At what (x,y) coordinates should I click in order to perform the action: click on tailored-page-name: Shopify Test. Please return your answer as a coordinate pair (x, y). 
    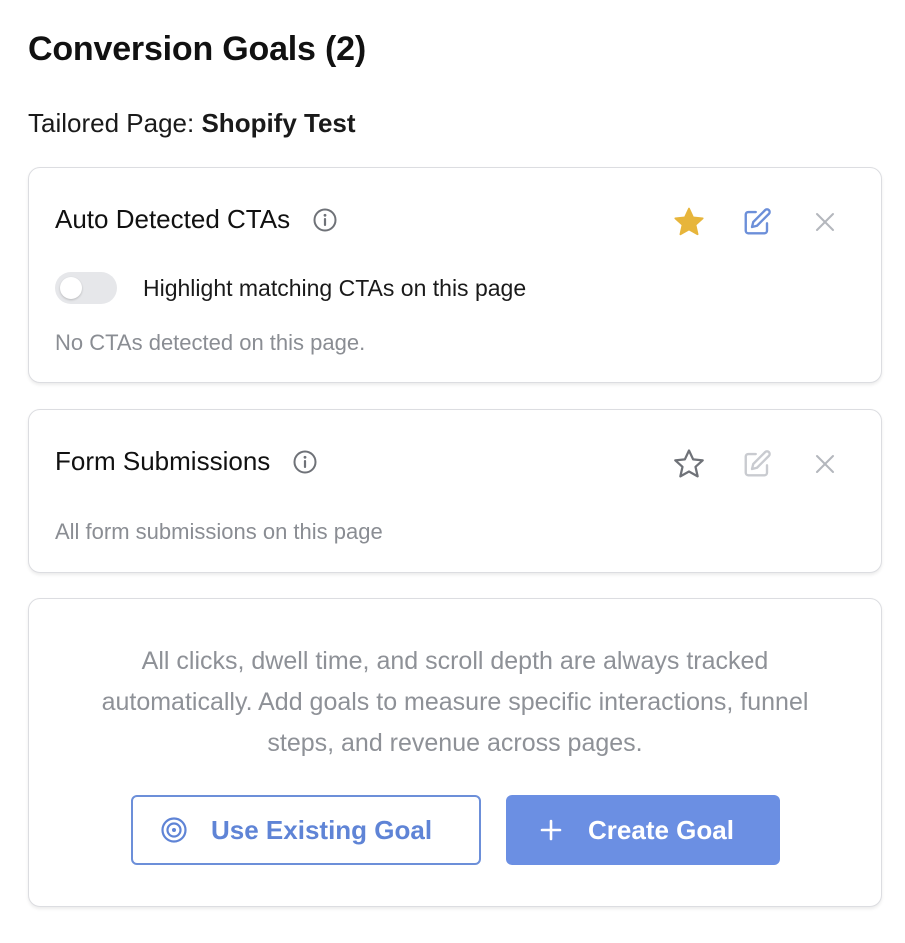
    Looking at the image, I should click on (278, 123).